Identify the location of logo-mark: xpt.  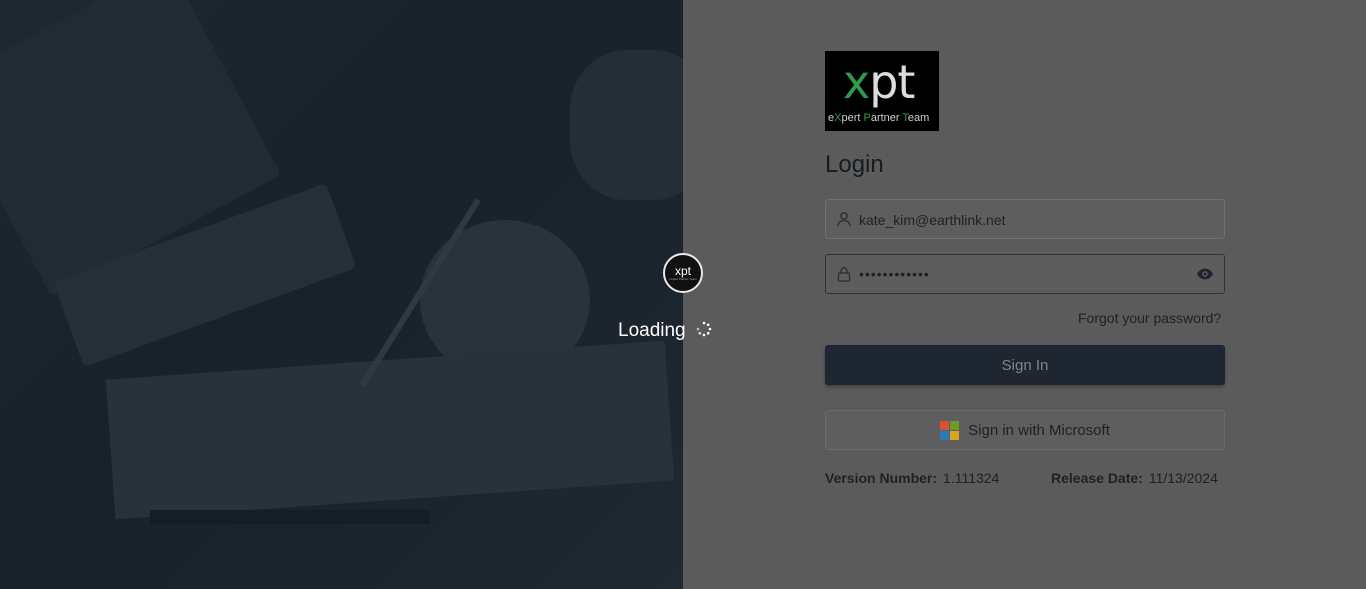
(879, 82).